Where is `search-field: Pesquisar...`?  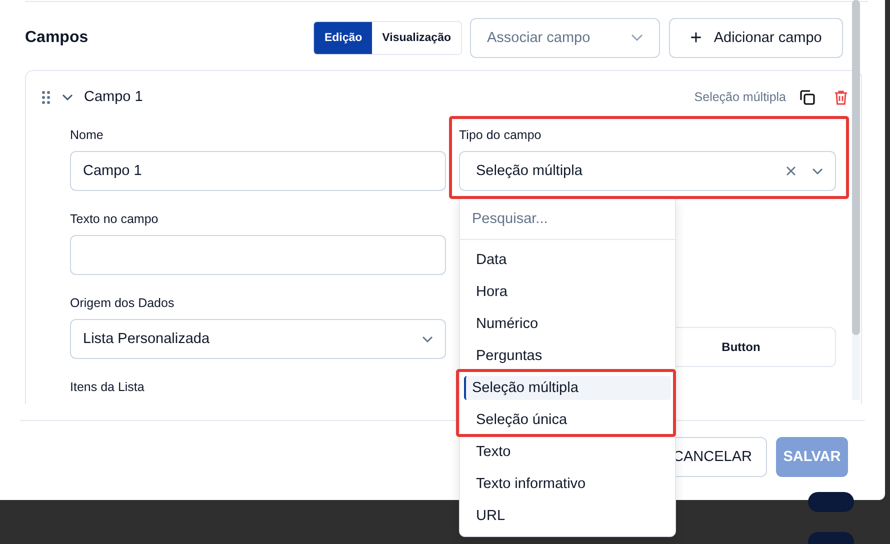 search-field: Pesquisar... is located at coordinates (567, 219).